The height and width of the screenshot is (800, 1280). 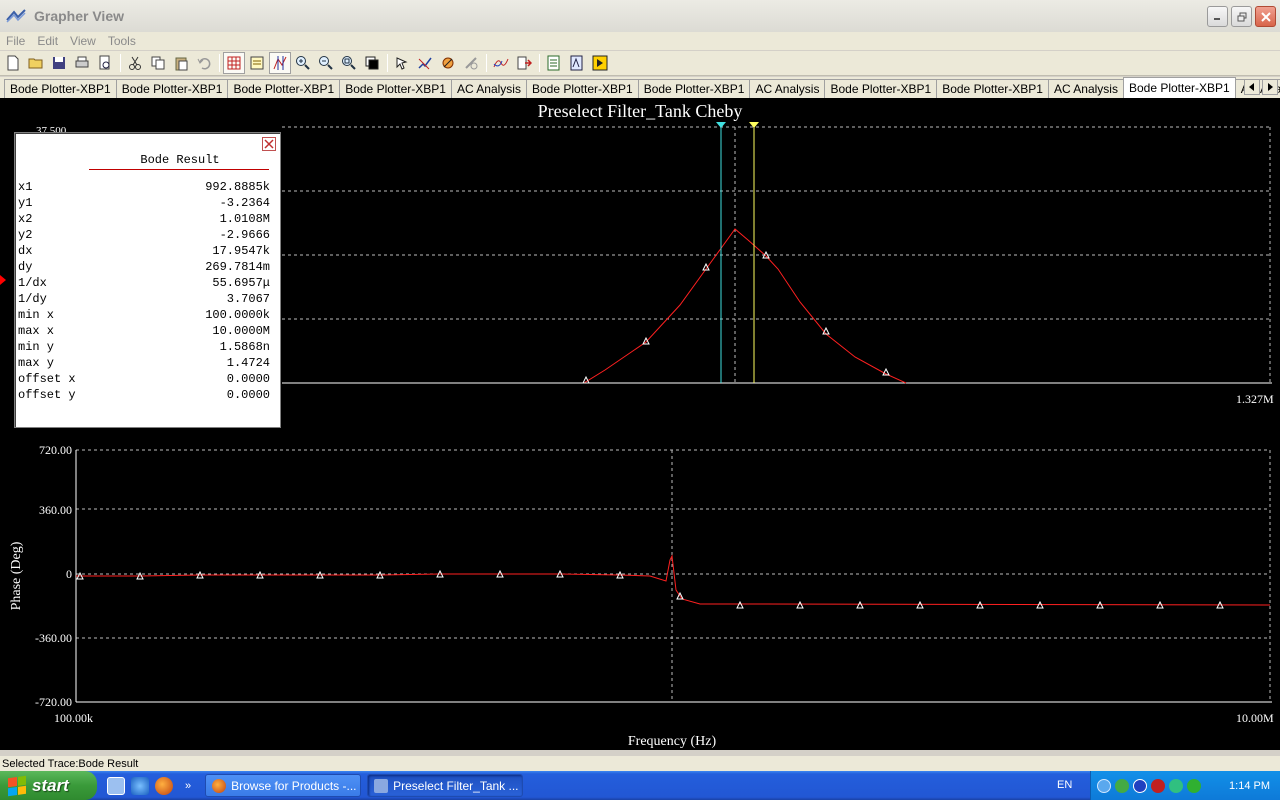 I want to click on result-key: min x, so click(x=36, y=315).